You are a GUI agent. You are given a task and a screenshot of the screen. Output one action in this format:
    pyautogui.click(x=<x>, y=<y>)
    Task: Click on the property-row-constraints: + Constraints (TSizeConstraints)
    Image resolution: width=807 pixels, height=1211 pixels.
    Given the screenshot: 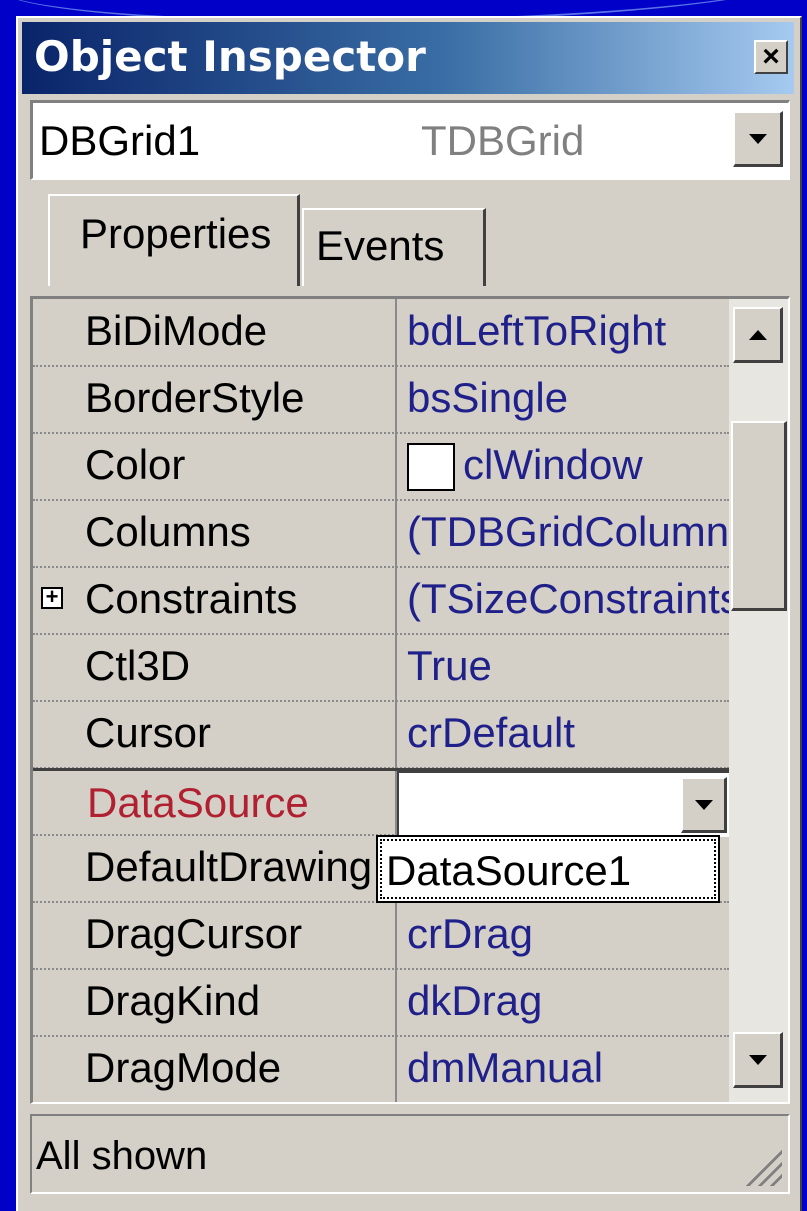 What is the action you would take?
    pyautogui.click(x=381, y=601)
    